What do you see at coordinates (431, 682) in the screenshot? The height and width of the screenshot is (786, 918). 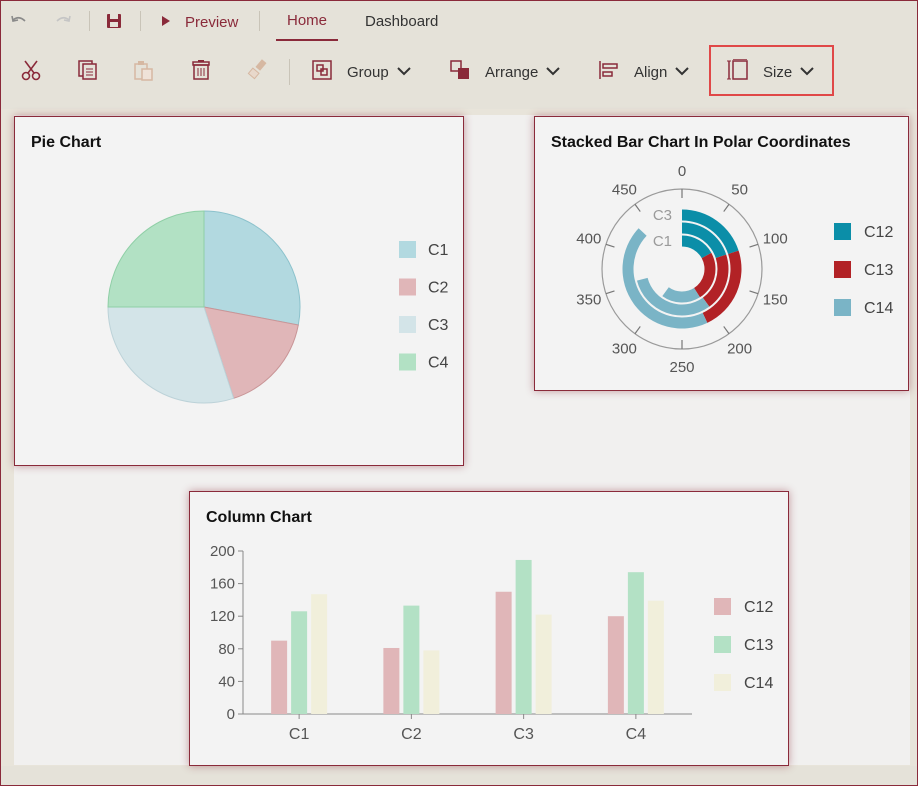 I see `bar-c14-c2` at bounding box center [431, 682].